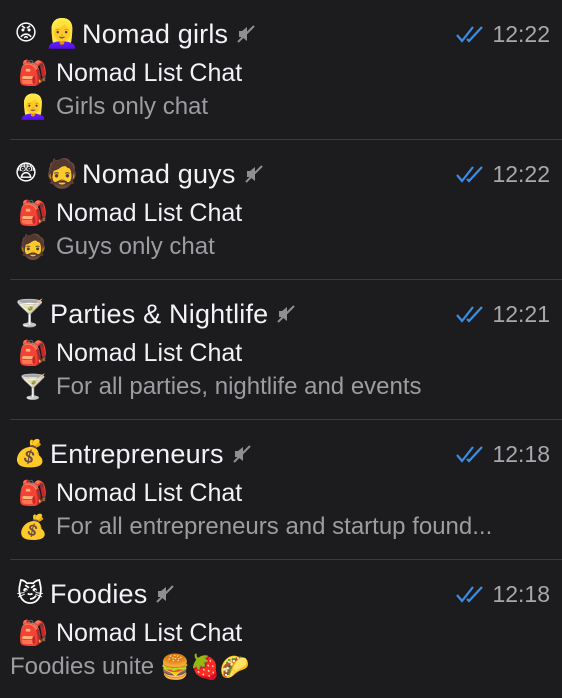 This screenshot has width=562, height=698. Describe the element at coordinates (239, 386) in the screenshot. I see `chat-preview: For all parties, nightlife and events` at that location.